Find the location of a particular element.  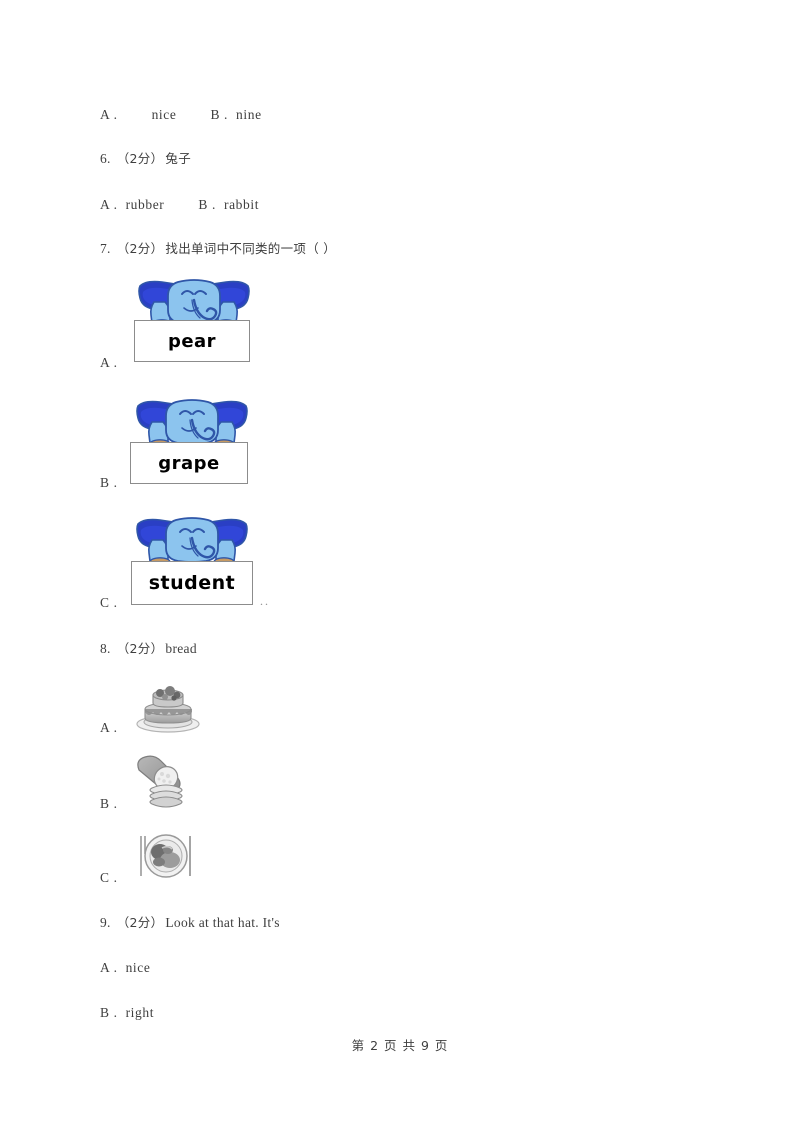

question-6-prompt: 6. （2分） 兔子 is located at coordinates (145, 157).